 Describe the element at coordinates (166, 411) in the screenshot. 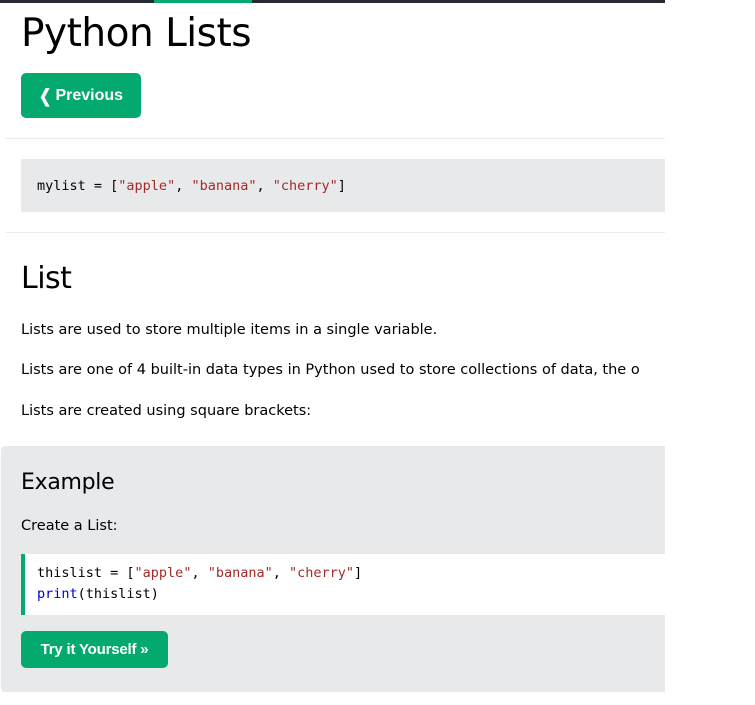

I see `paragraph: Lists are created using square brackets:` at that location.